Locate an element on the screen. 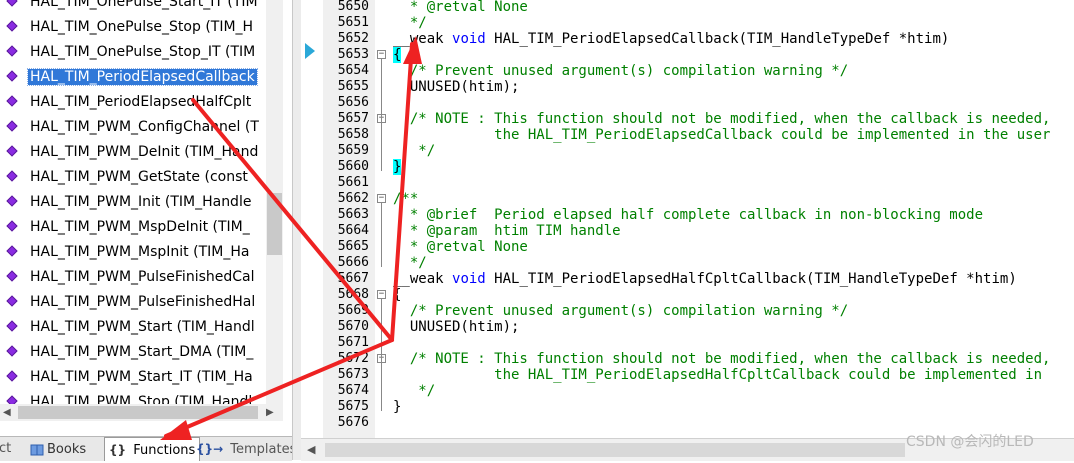  line-number: 5665 is located at coordinates (353, 246).